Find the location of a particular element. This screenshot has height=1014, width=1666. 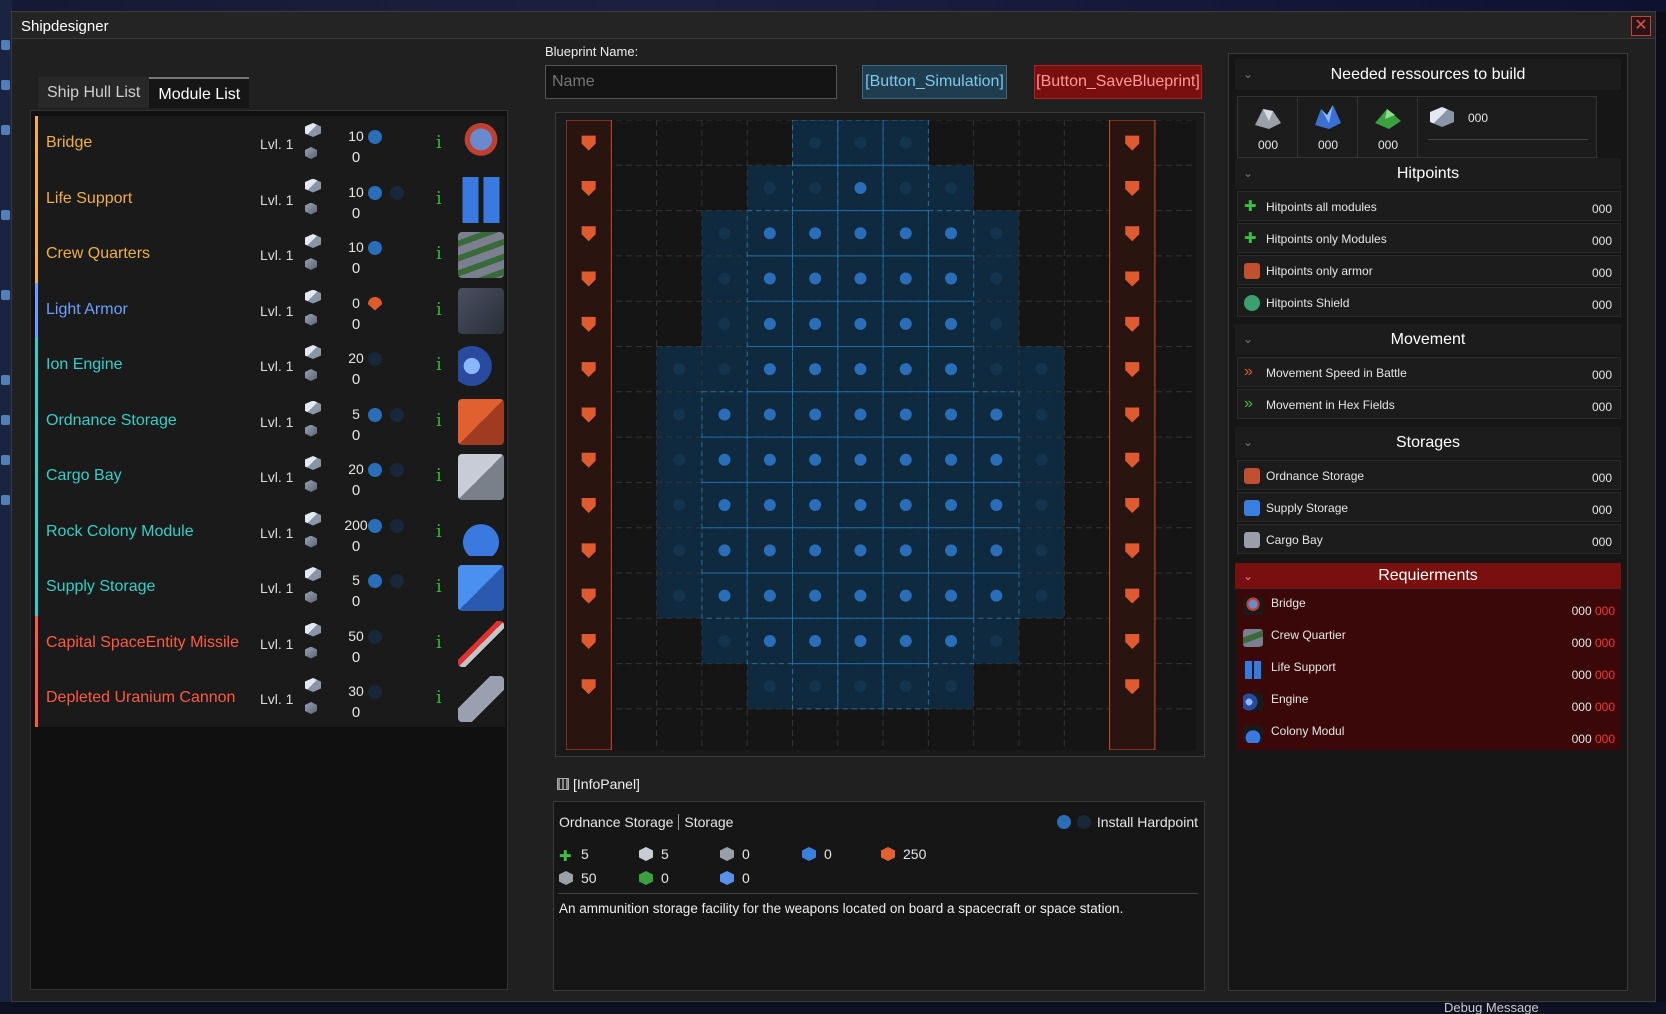

module-row-capital-spaceentity-missile: Capital SpaceEntity Missile Lvl. 1 50 0 i is located at coordinates (270, 643).